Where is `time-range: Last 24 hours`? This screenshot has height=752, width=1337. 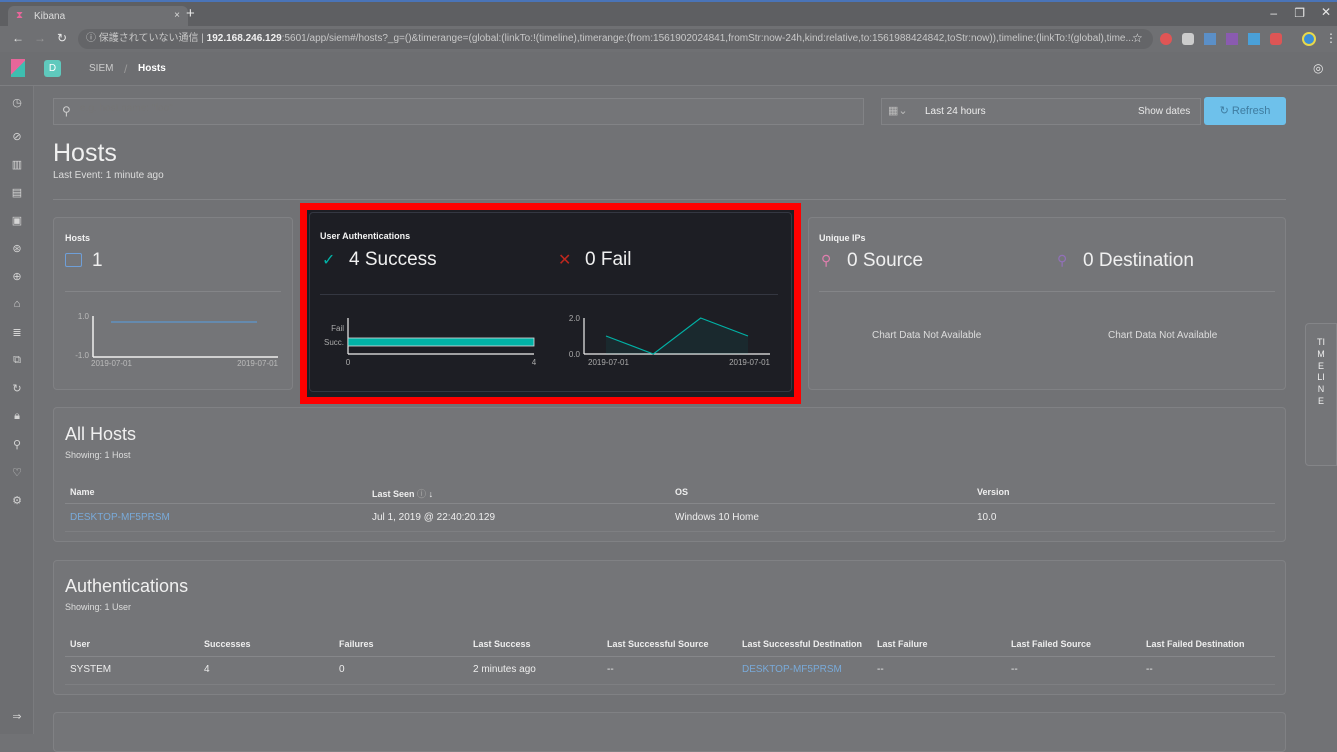 time-range: Last 24 hours is located at coordinates (955, 111).